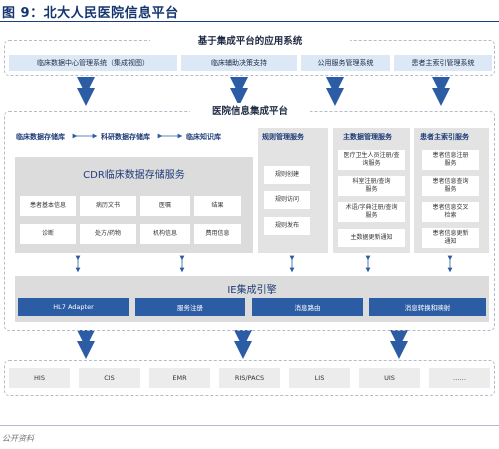 Image resolution: width=499 pixels, height=449 pixels. Describe the element at coordinates (108, 234) in the screenshot. I see `cdr-item-prescriptions: 处方/药物` at that location.